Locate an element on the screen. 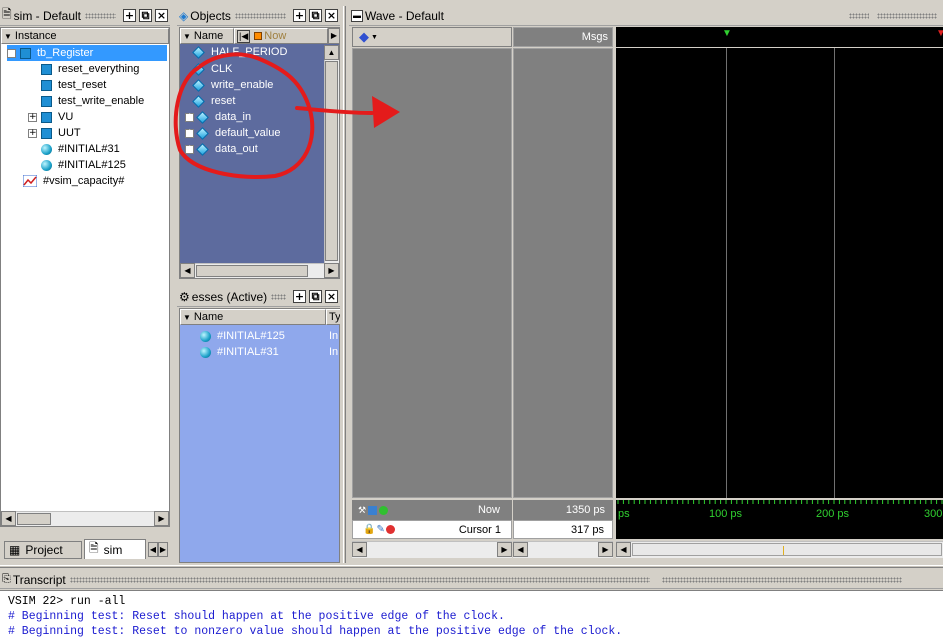 The height and width of the screenshot is (640, 943). edit-cursor-icon: ✎ is located at coordinates (380, 529).